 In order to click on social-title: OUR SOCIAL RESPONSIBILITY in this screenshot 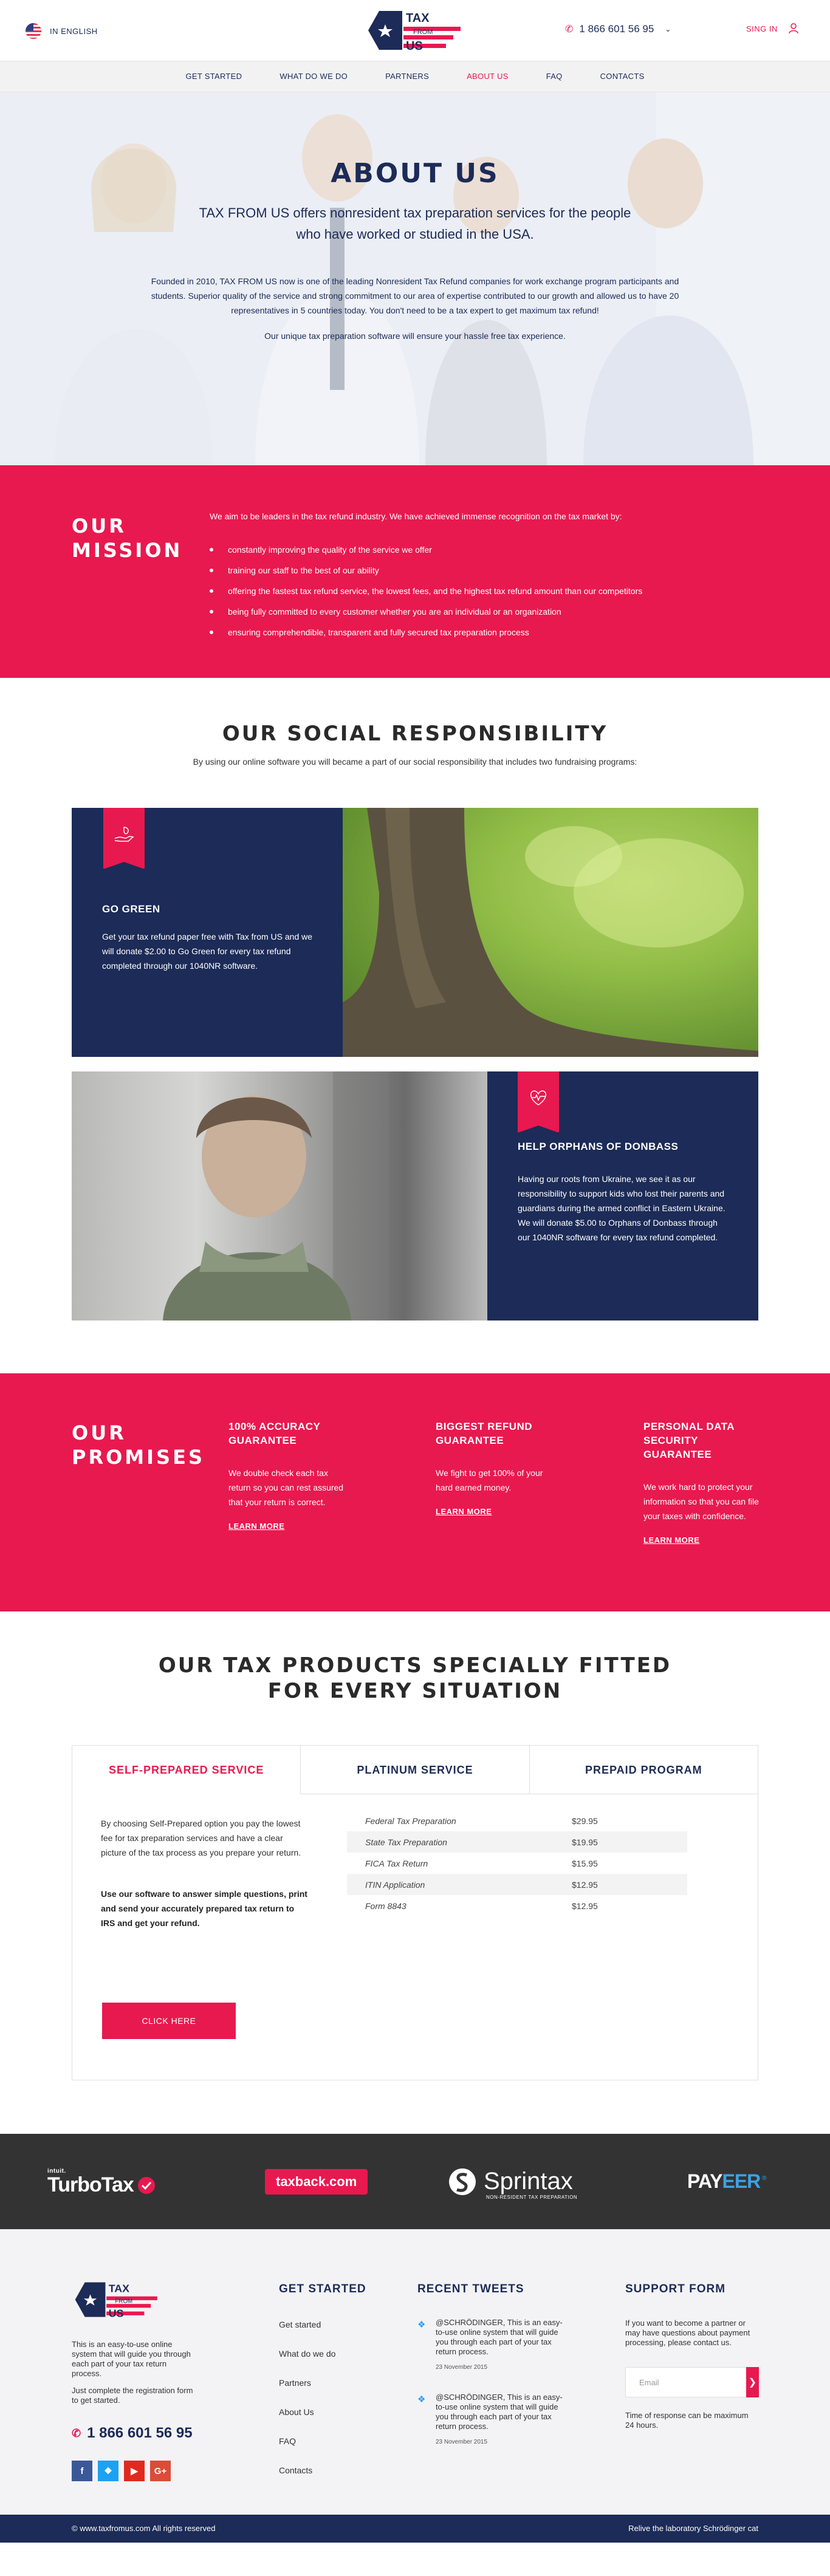, I will do `click(415, 734)`.